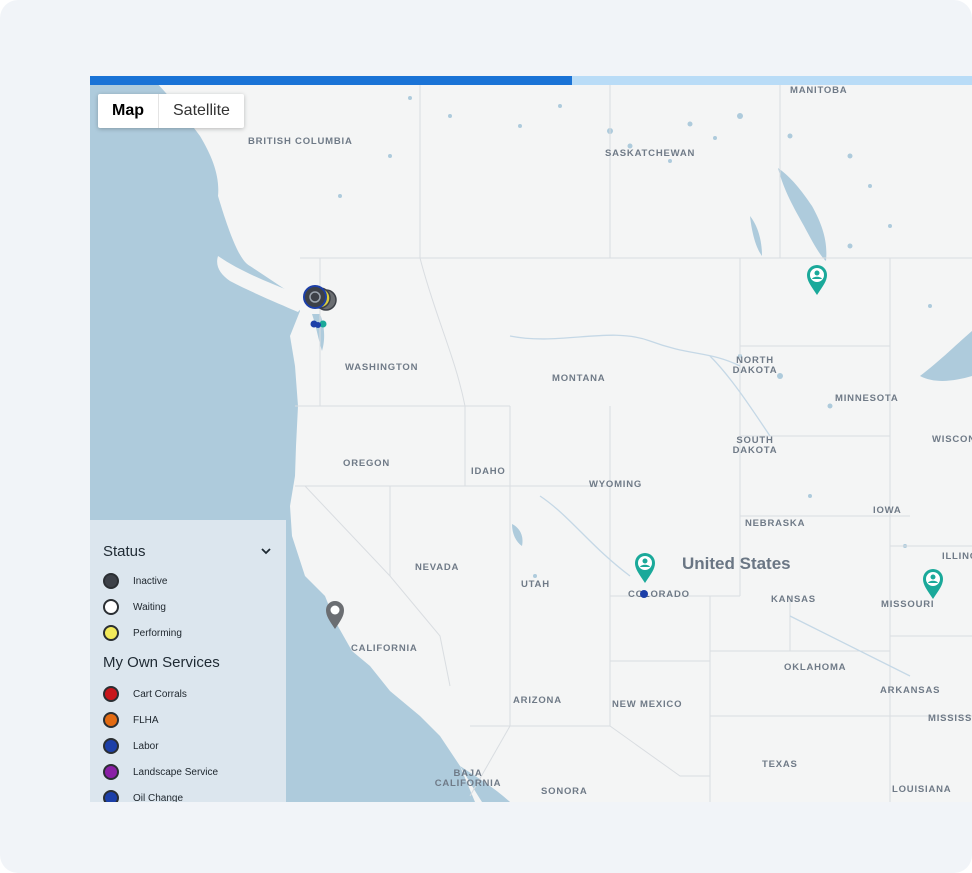 The image size is (972, 873). What do you see at coordinates (160, 694) in the screenshot?
I see `legend-item-label: Cart Corrals` at bounding box center [160, 694].